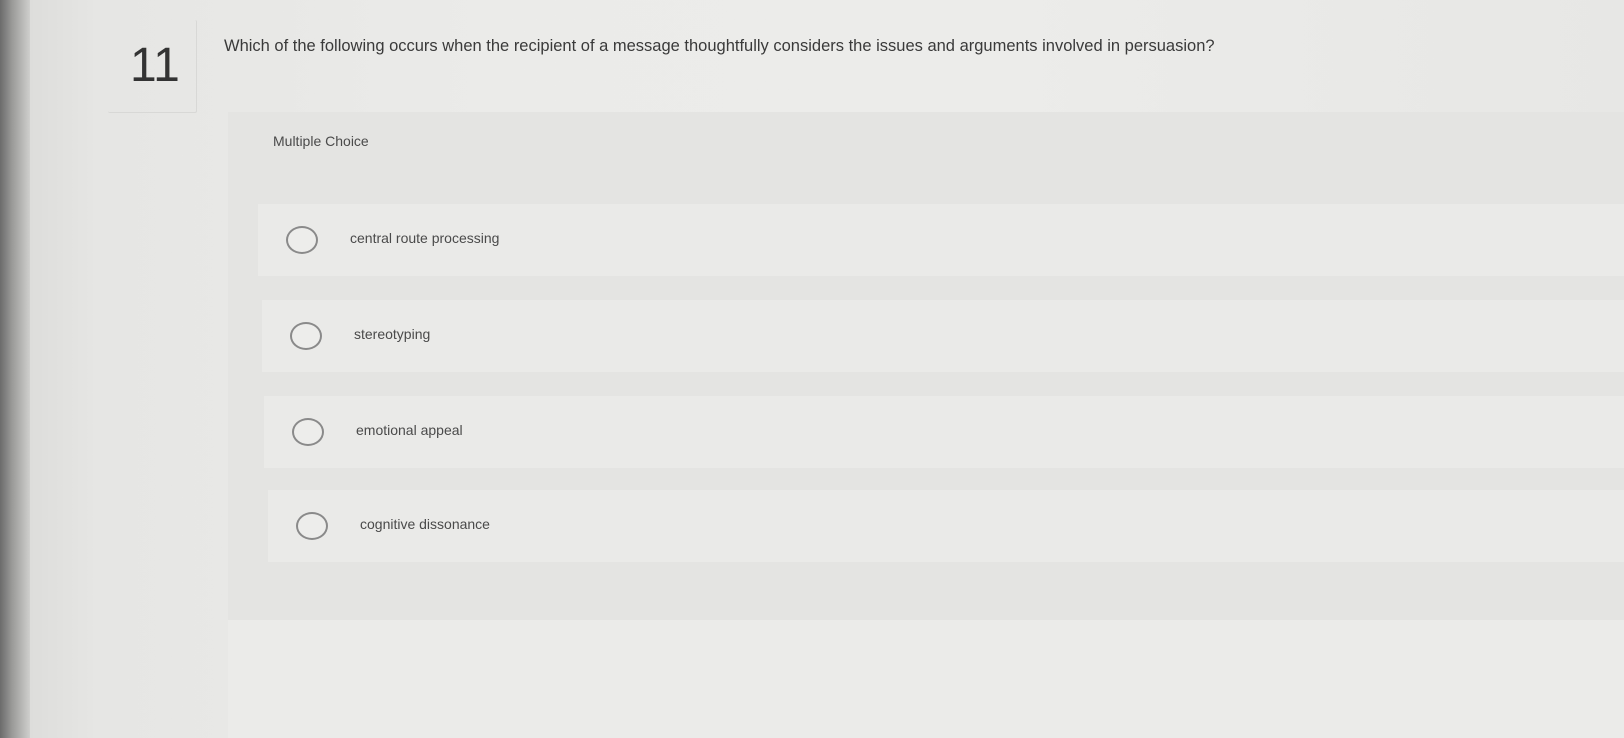  Describe the element at coordinates (392, 334) in the screenshot. I see `answer-option-label: stereotyping` at that location.